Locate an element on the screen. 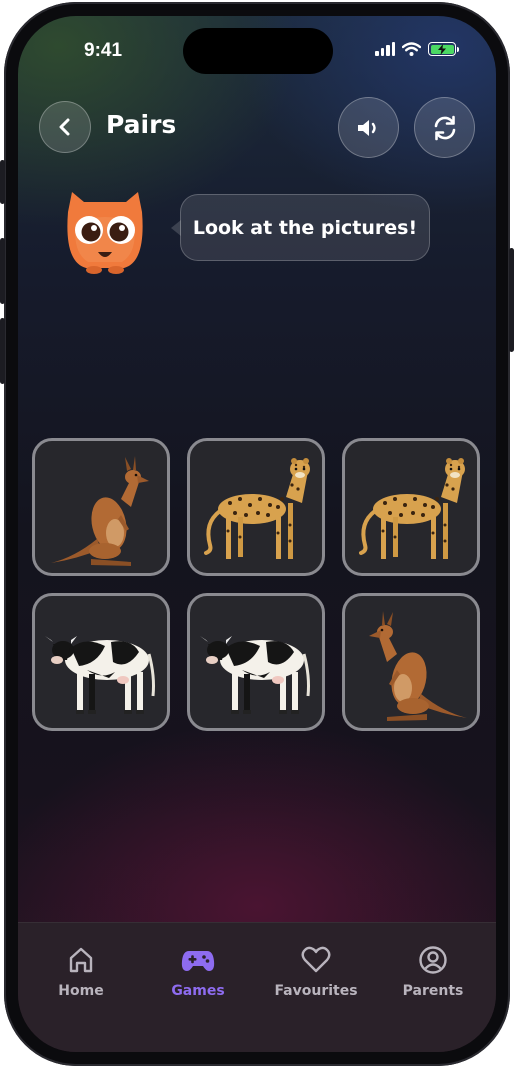 The image size is (514, 1068). heart-icon is located at coordinates (316, 959).